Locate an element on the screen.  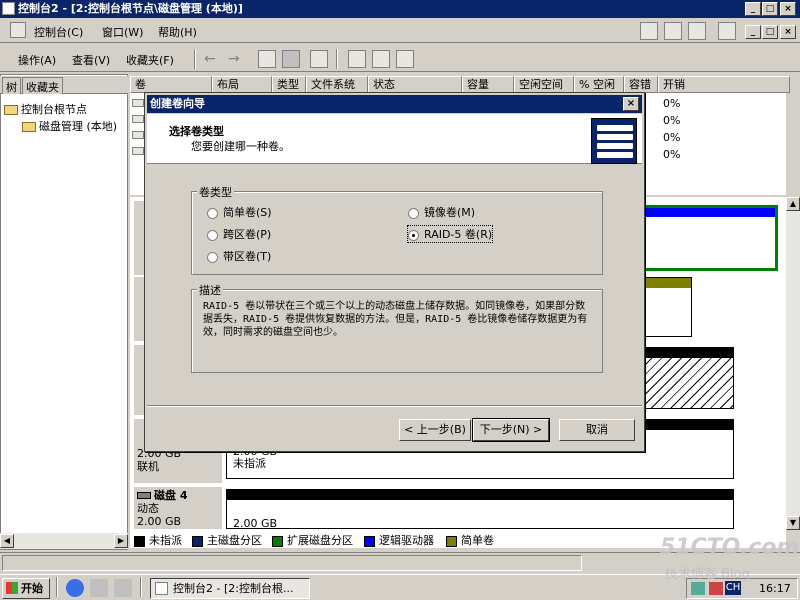
console-app-icon is located at coordinates (8, 8).